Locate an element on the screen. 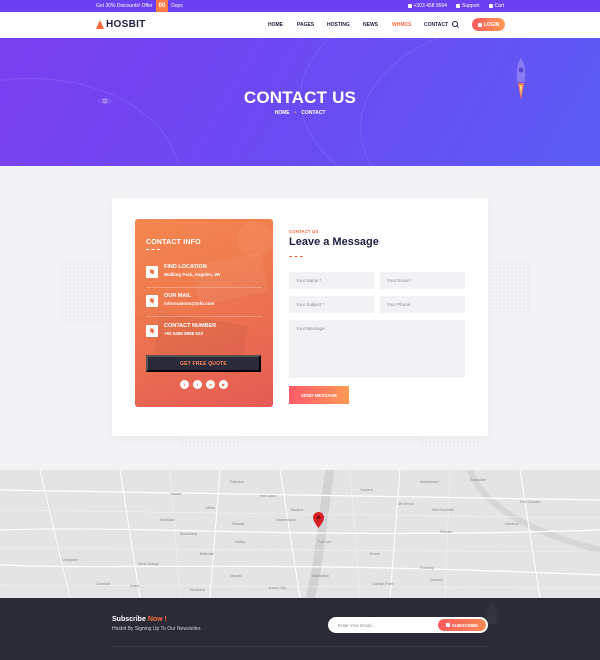 This screenshot has height=660, width=600. subject-field: Your Subject * is located at coordinates (331, 304).